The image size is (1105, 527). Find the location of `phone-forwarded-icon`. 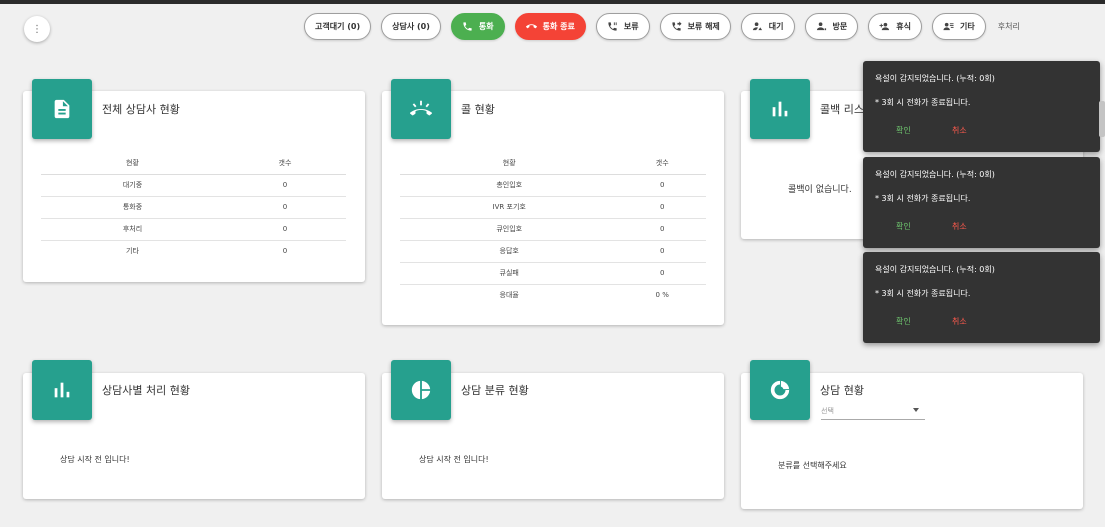

phone-forwarded-icon is located at coordinates (676, 26).